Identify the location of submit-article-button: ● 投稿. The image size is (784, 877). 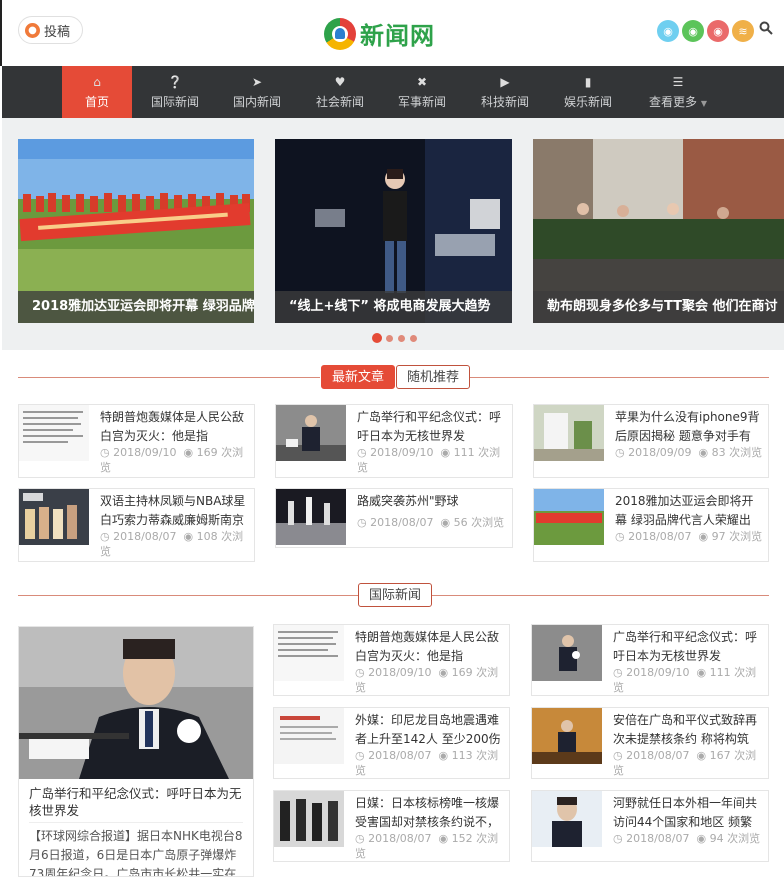
(51, 30).